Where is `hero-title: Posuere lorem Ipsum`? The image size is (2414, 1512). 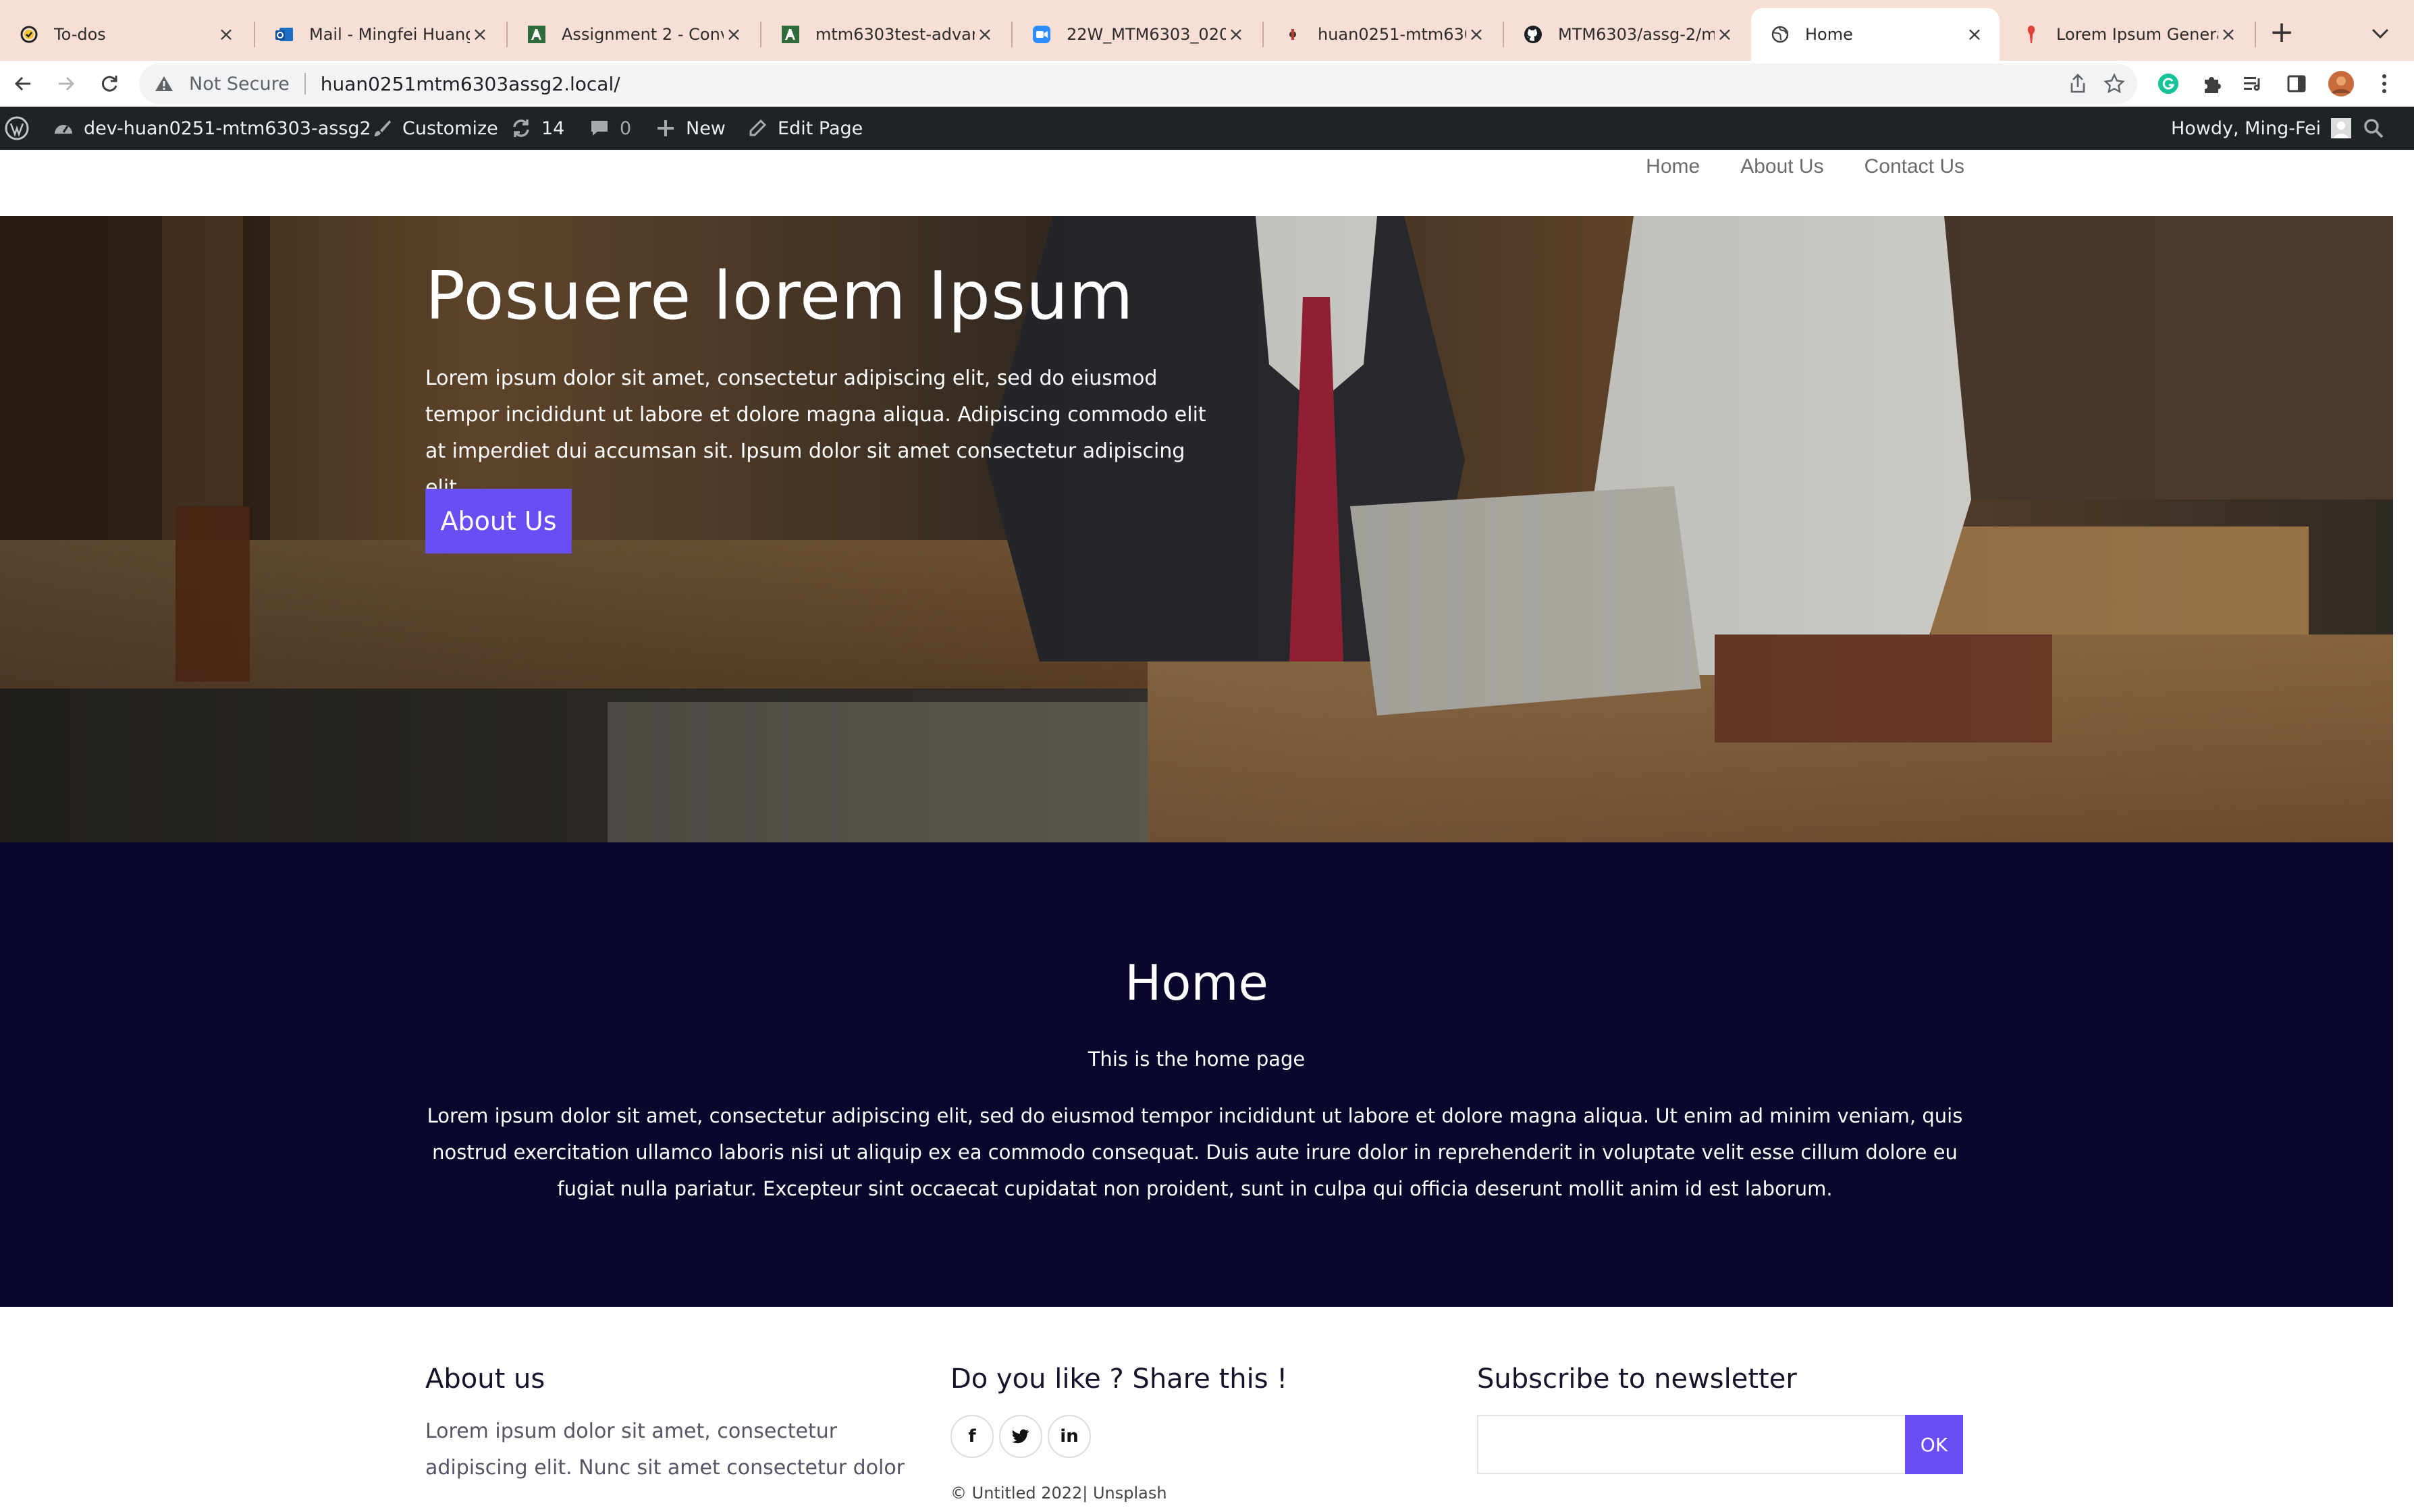
hero-title: Posuere lorem Ipsum is located at coordinates (779, 296).